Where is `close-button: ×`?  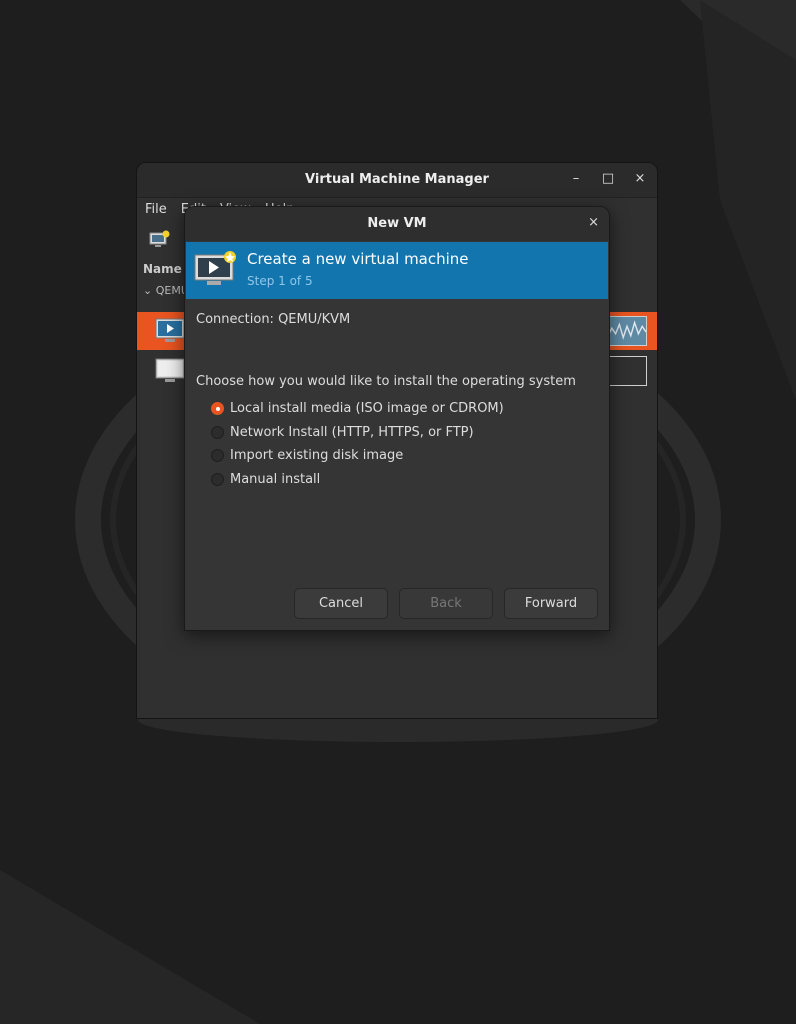 close-button: × is located at coordinates (640, 178).